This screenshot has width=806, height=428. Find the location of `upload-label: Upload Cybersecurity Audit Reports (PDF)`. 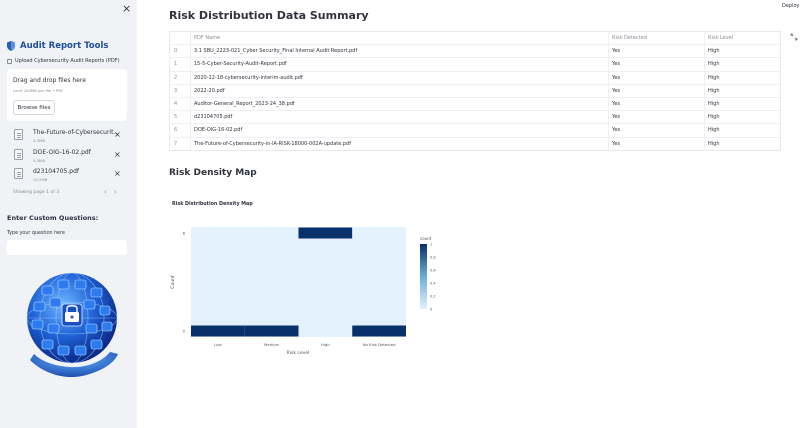

upload-label: Upload Cybersecurity Audit Reports (PDF) is located at coordinates (63, 61).